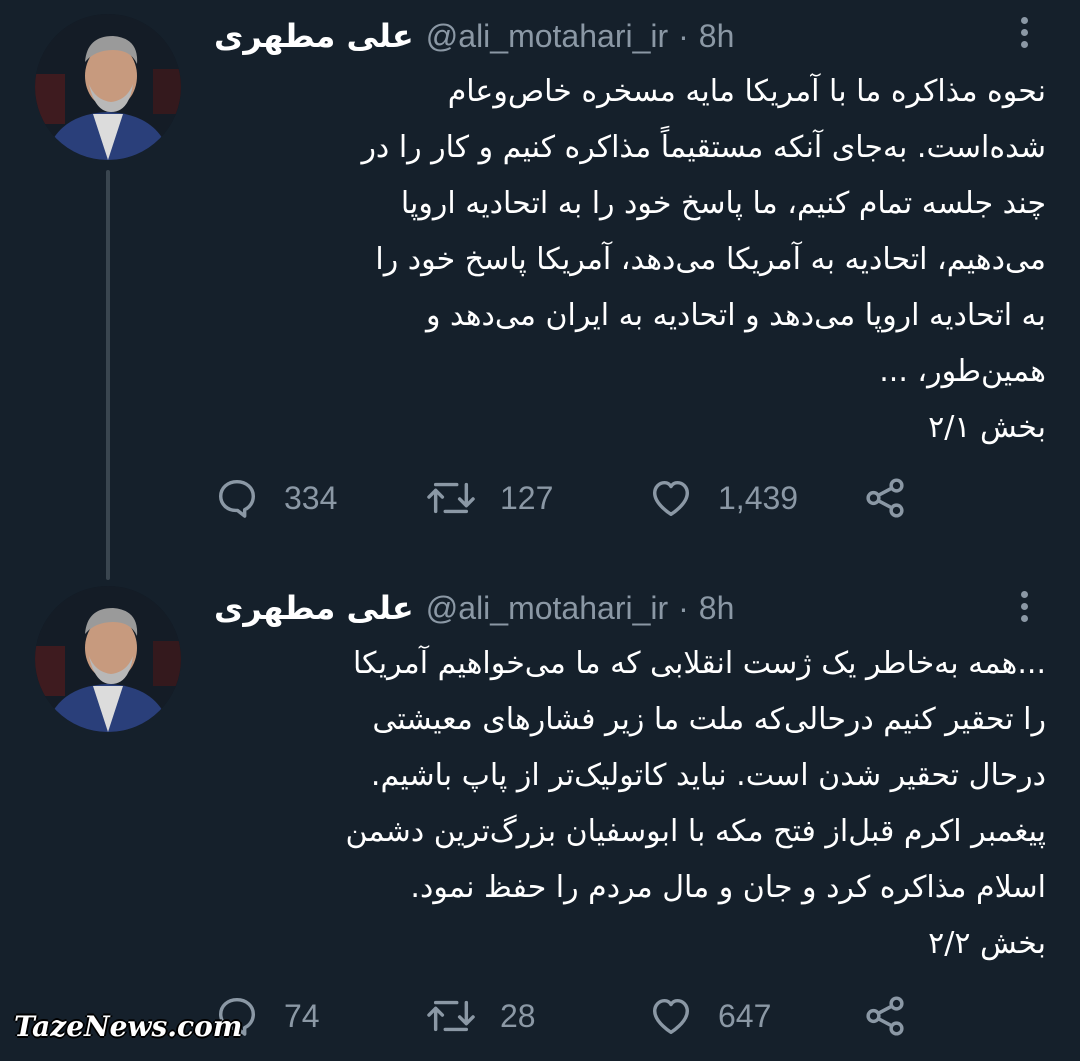 The image size is (1080, 1061). What do you see at coordinates (745, 1015) in the screenshot?
I see `like-count: 647` at bounding box center [745, 1015].